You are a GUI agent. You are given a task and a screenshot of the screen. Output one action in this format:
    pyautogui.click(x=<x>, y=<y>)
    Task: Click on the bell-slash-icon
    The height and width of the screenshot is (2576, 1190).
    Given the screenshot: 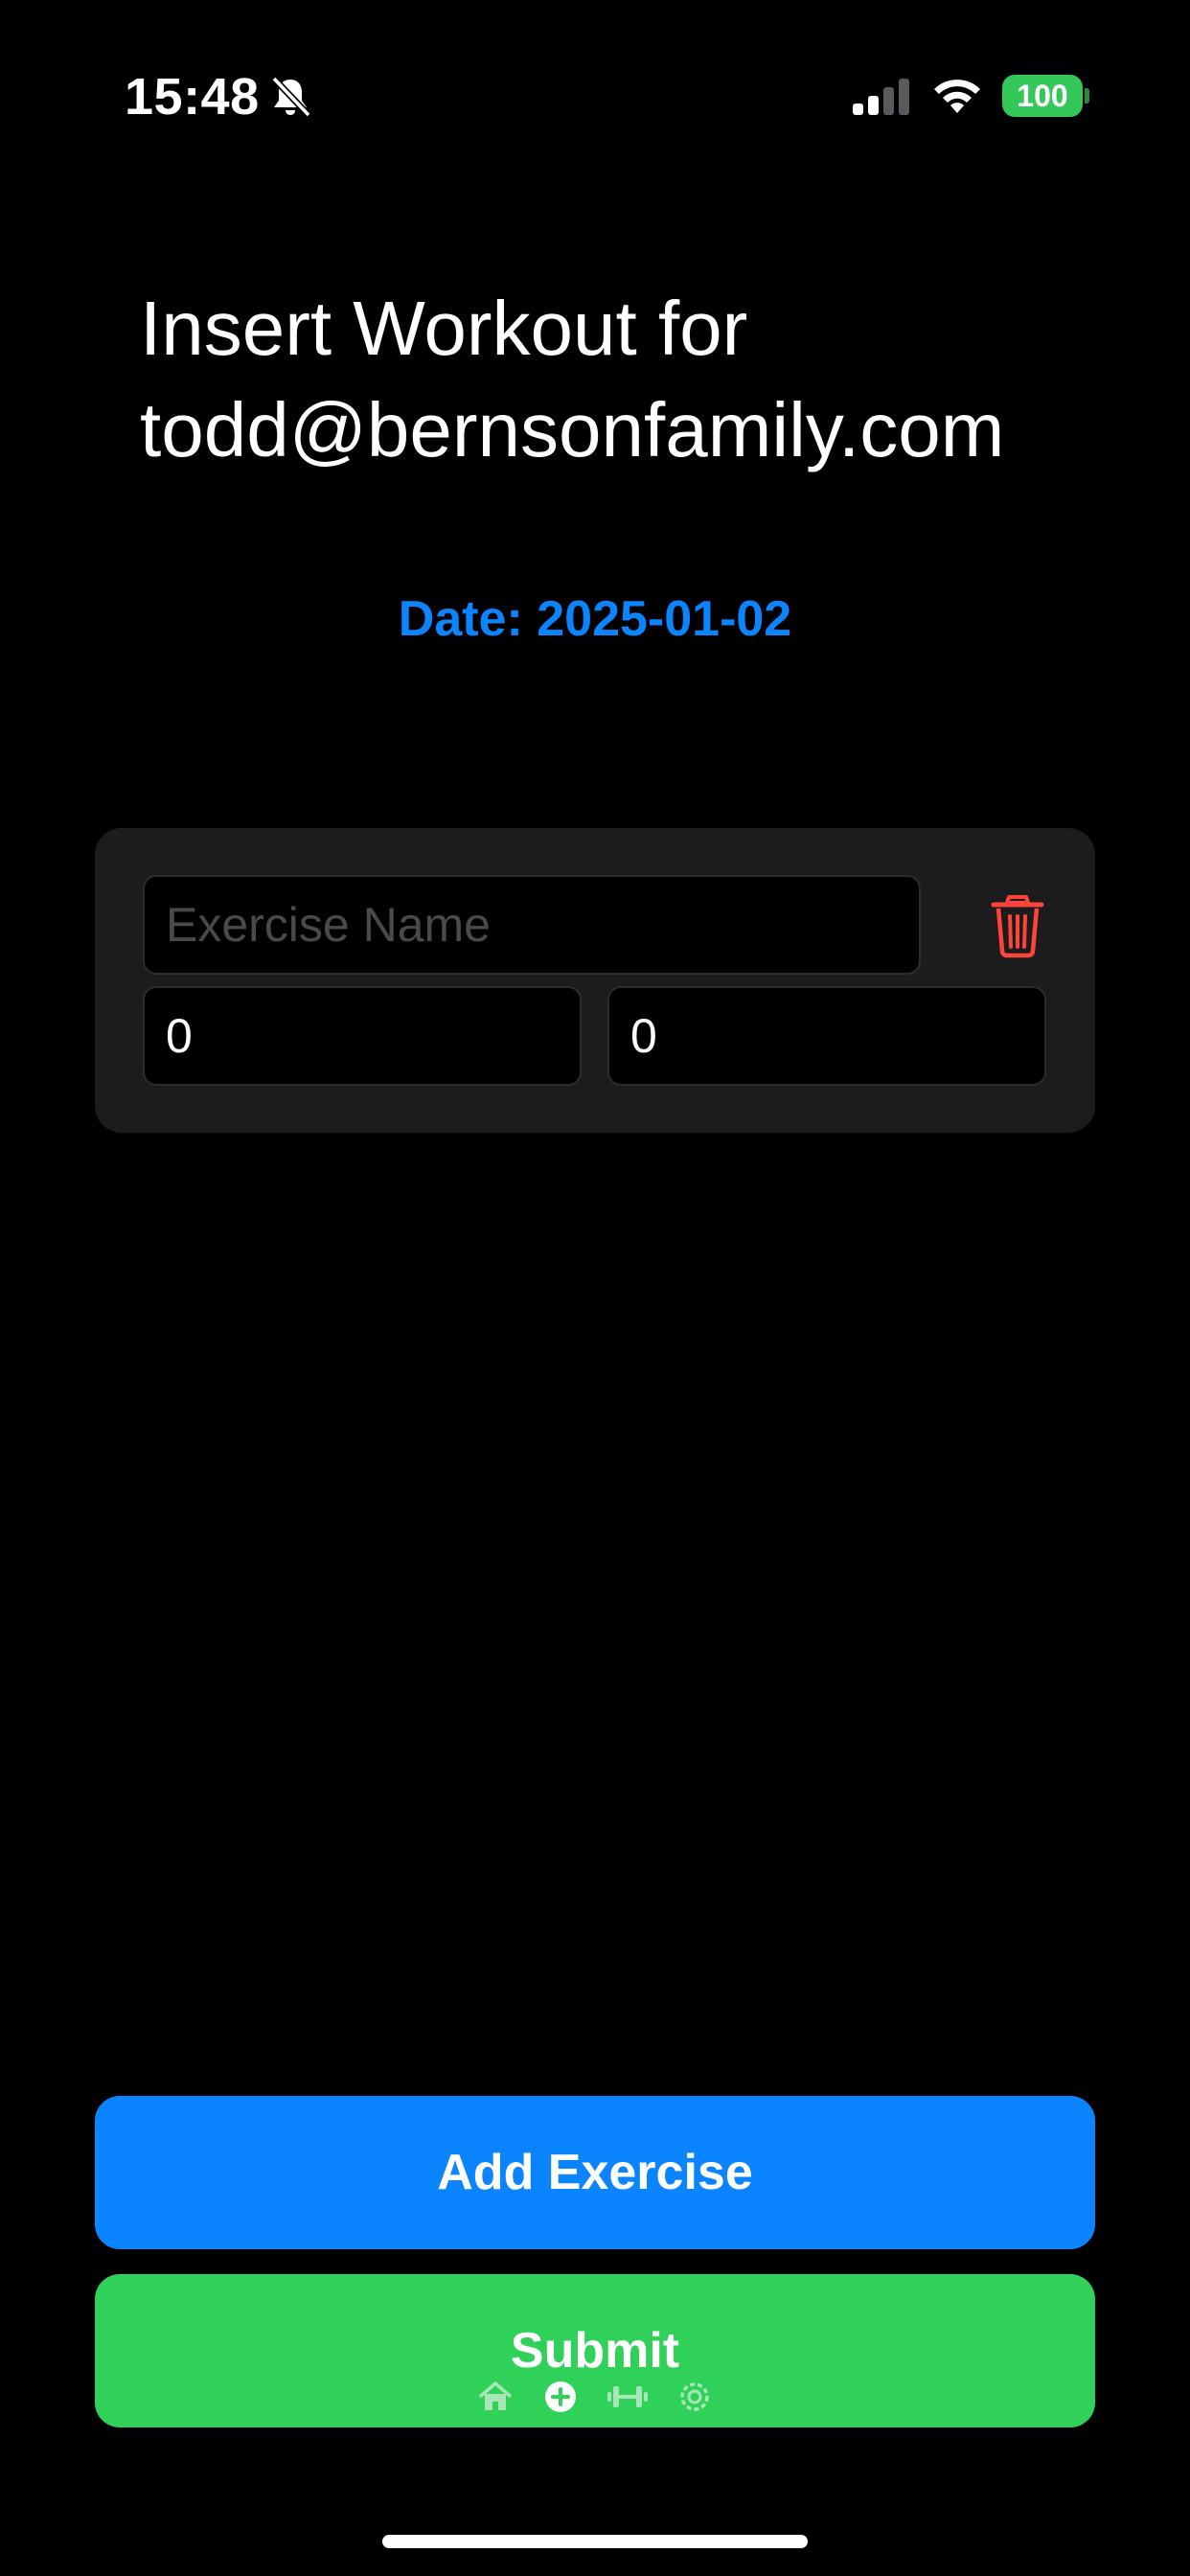 What is the action you would take?
    pyautogui.click(x=291, y=97)
    